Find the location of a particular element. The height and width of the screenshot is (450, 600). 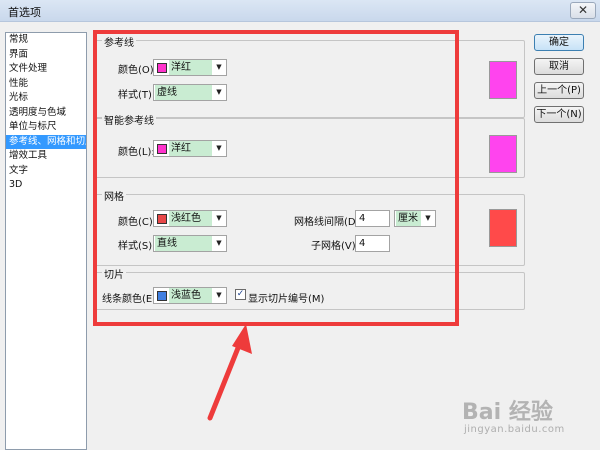

grid-color-label: 颜色(C): is located at coordinates (137, 222).